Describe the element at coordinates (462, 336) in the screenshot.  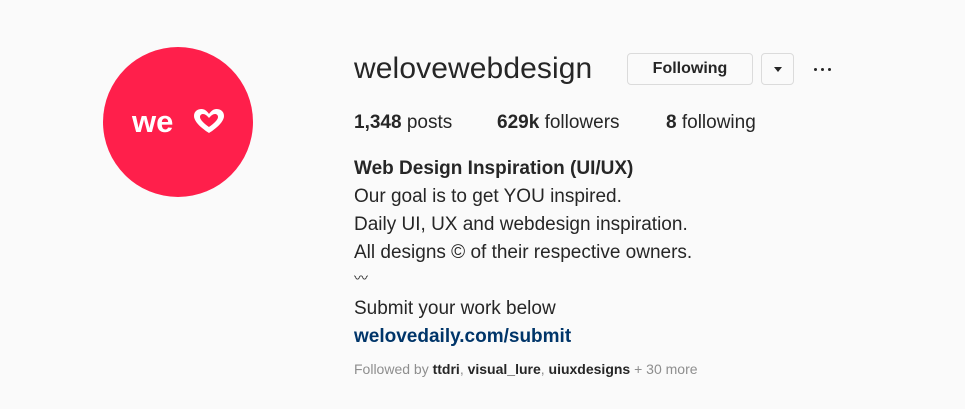
I see `website-link: welovedaily.com/submit` at that location.